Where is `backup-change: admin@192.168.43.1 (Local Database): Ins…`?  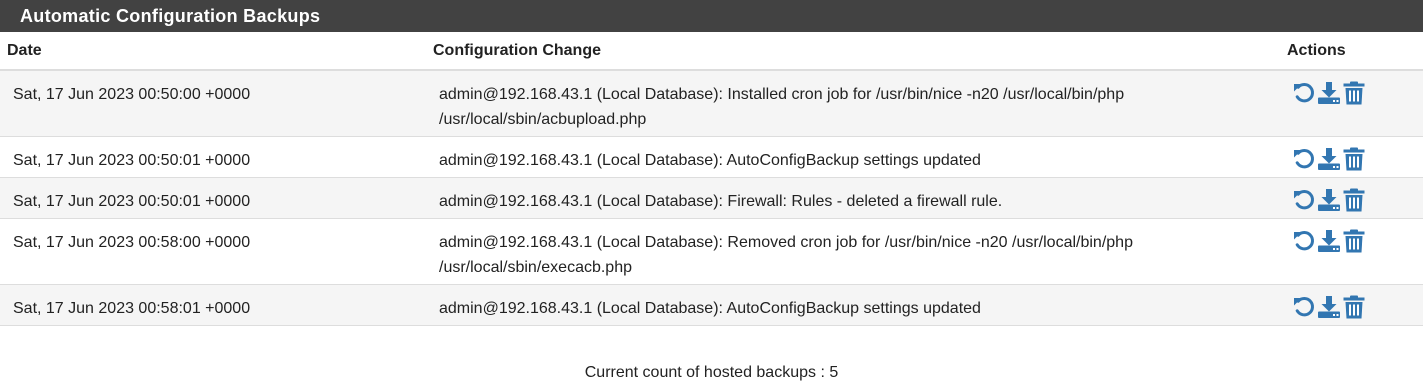
backup-change: admin@192.168.43.1 (Local Database): Ins… is located at coordinates (852, 103).